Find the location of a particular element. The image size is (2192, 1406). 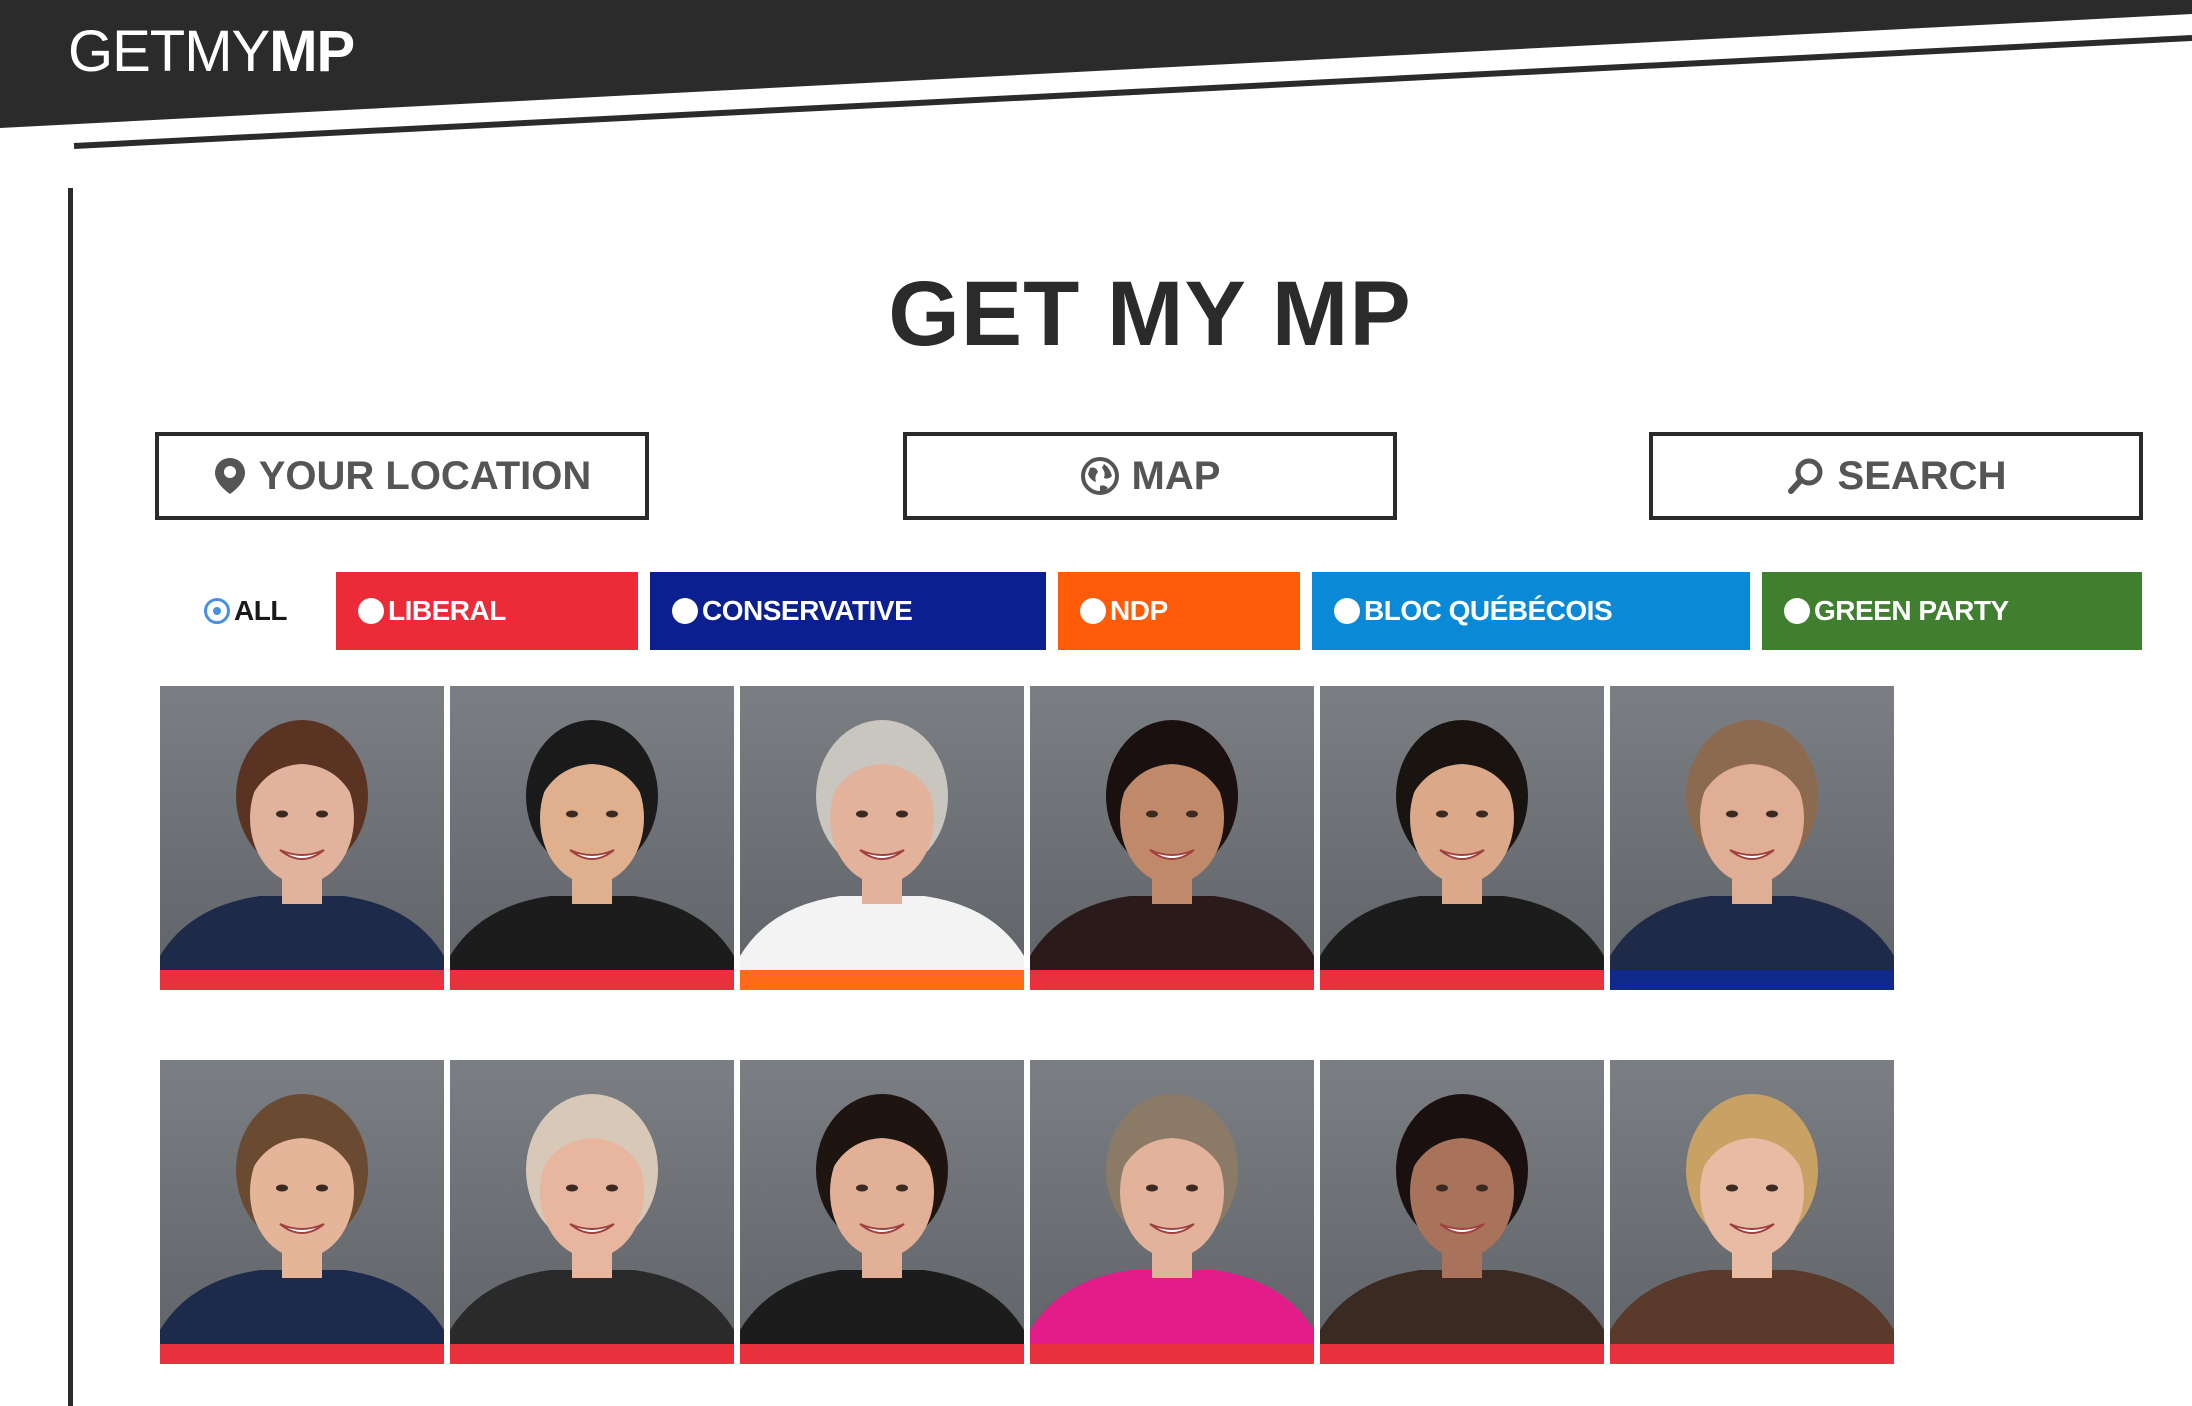

filter-ndp-label: NDP is located at coordinates (1139, 610).